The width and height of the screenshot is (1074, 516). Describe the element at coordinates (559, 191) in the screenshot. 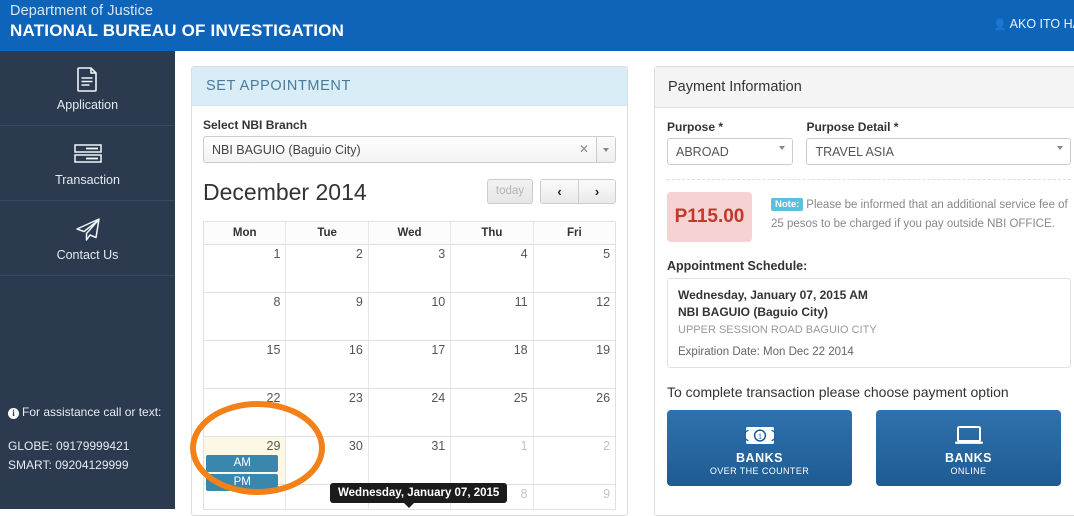

I see `prev-month-button: ‹` at that location.